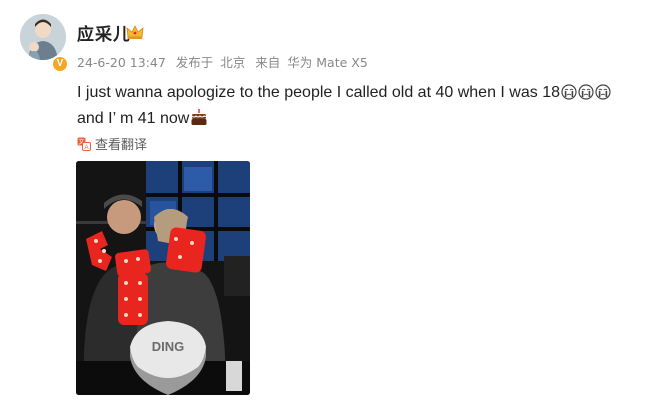 The width and height of the screenshot is (660, 404). What do you see at coordinates (84, 144) in the screenshot?
I see `translate-icon: 文 A` at bounding box center [84, 144].